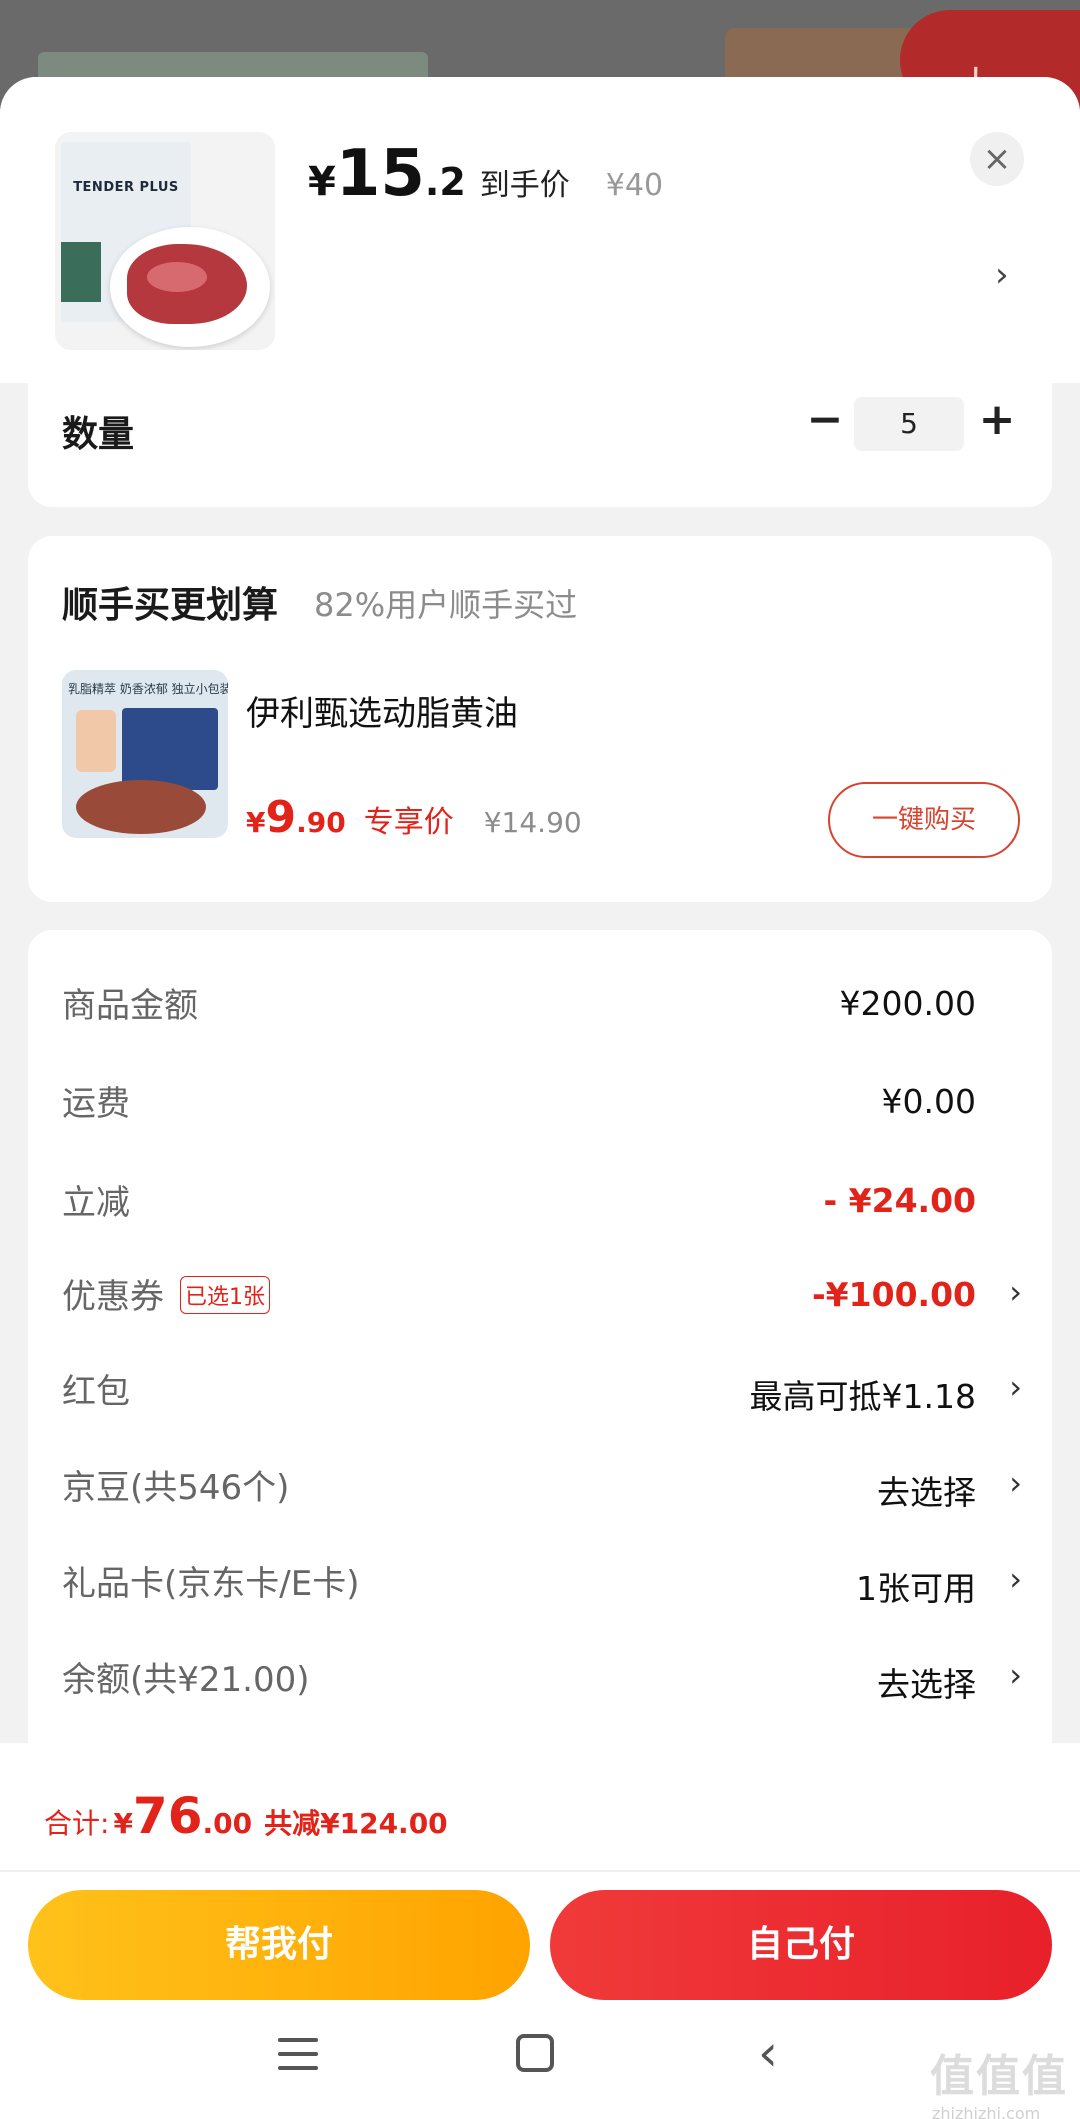 The width and height of the screenshot is (1080, 2119). Describe the element at coordinates (81, 272) in the screenshot. I see `package-stripe` at that location.